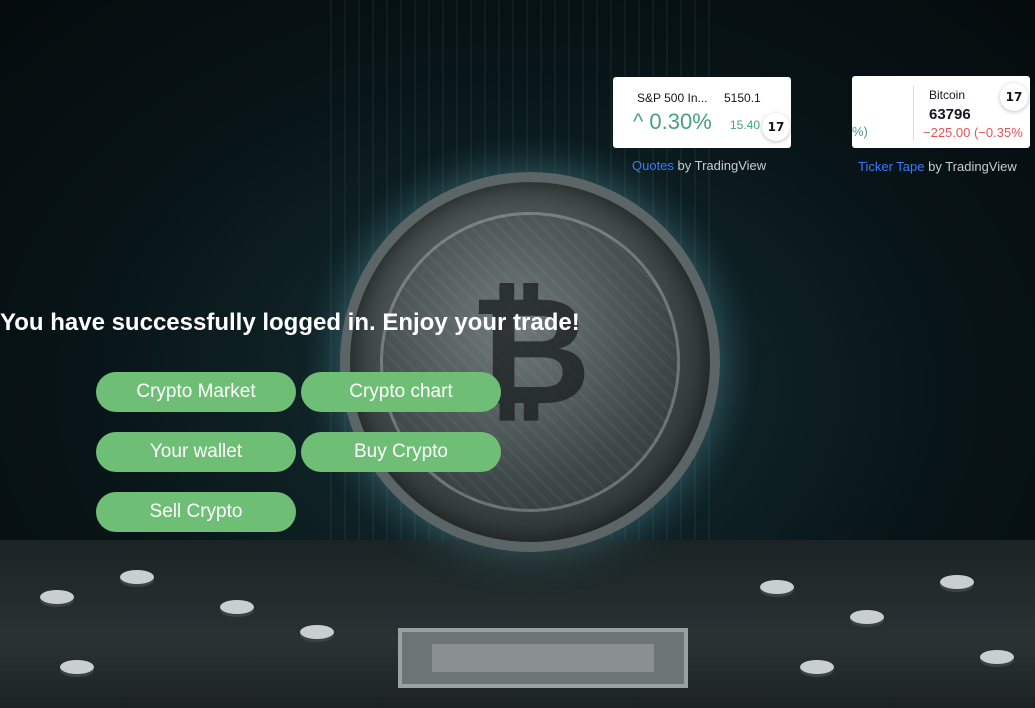 The height and width of the screenshot is (708, 1035). I want to click on crypto-market-button: Crypto Market, so click(196, 392).